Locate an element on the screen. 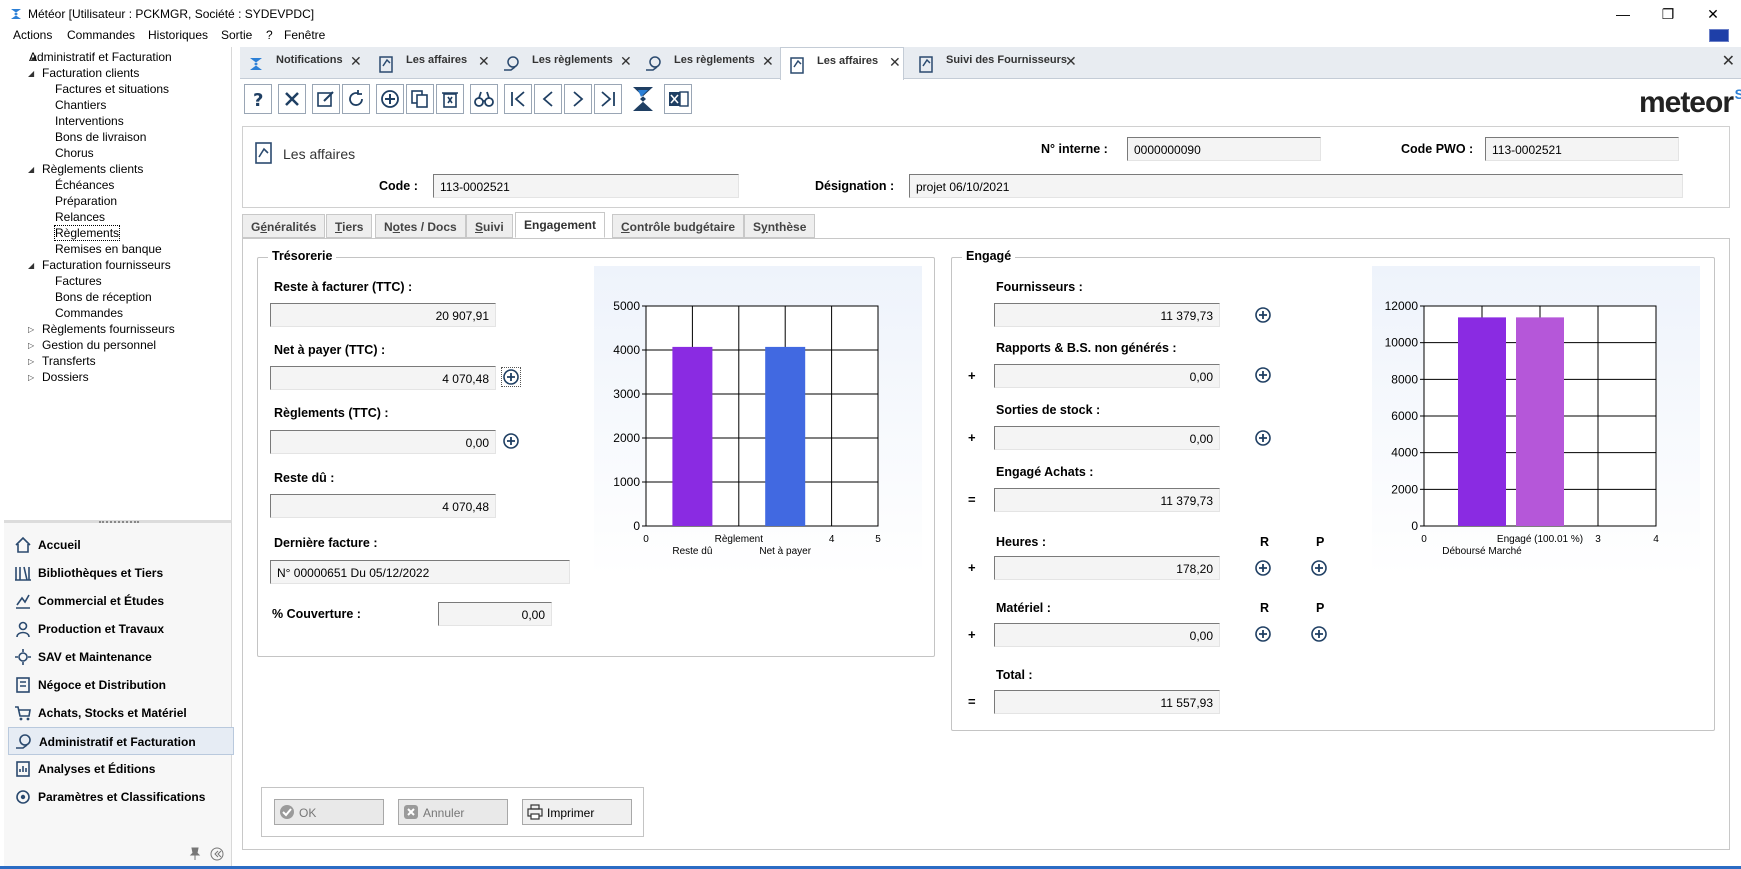  tab-synthese: Synthèse is located at coordinates (780, 226).